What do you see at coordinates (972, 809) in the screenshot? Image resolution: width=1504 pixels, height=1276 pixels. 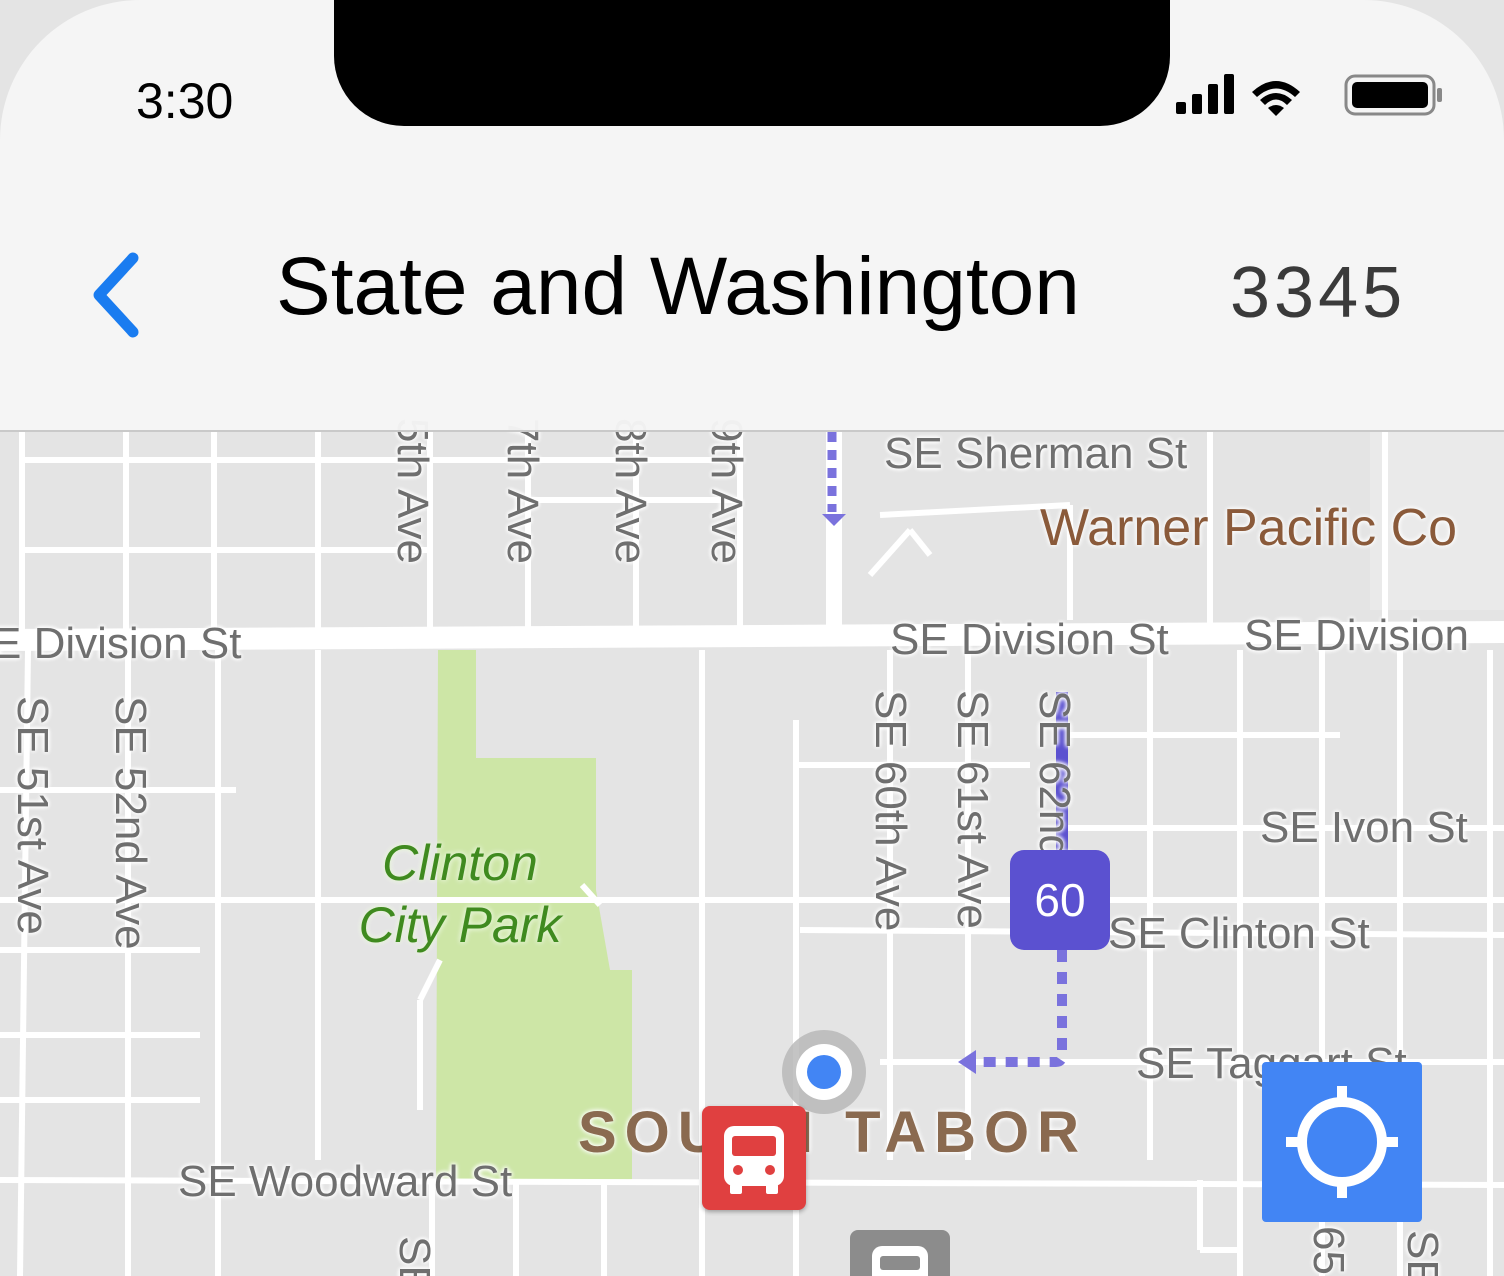 I see `street-label: SE 61st Ave` at bounding box center [972, 809].